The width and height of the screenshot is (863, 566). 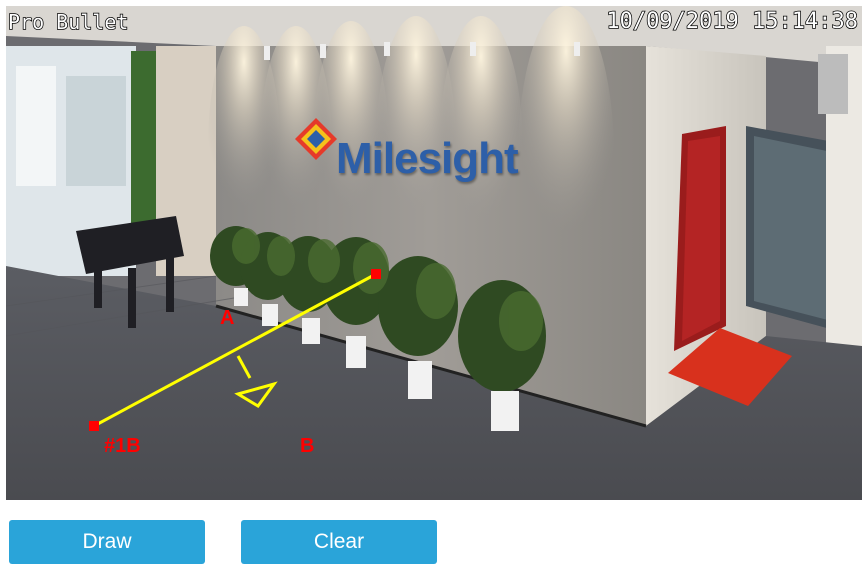 I want to click on line-labels: A B #1B, so click(x=209, y=382).